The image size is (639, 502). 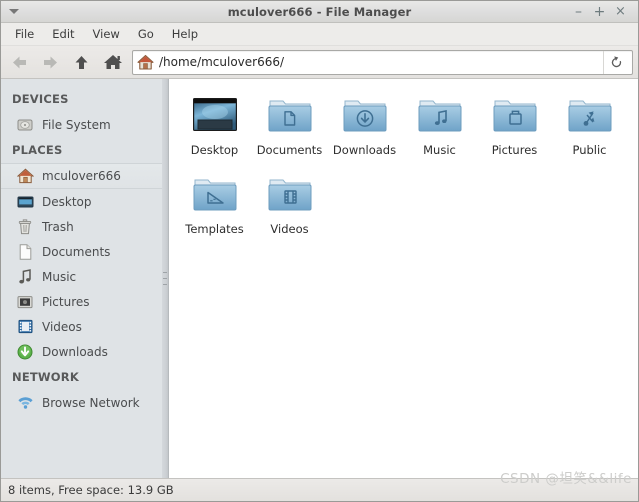 What do you see at coordinates (364, 150) in the screenshot?
I see `file-item-label: Downloads` at bounding box center [364, 150].